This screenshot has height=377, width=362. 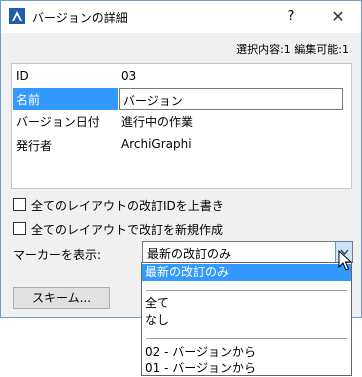 What do you see at coordinates (178, 77) in the screenshot?
I see `property-row-id: ID 03` at bounding box center [178, 77].